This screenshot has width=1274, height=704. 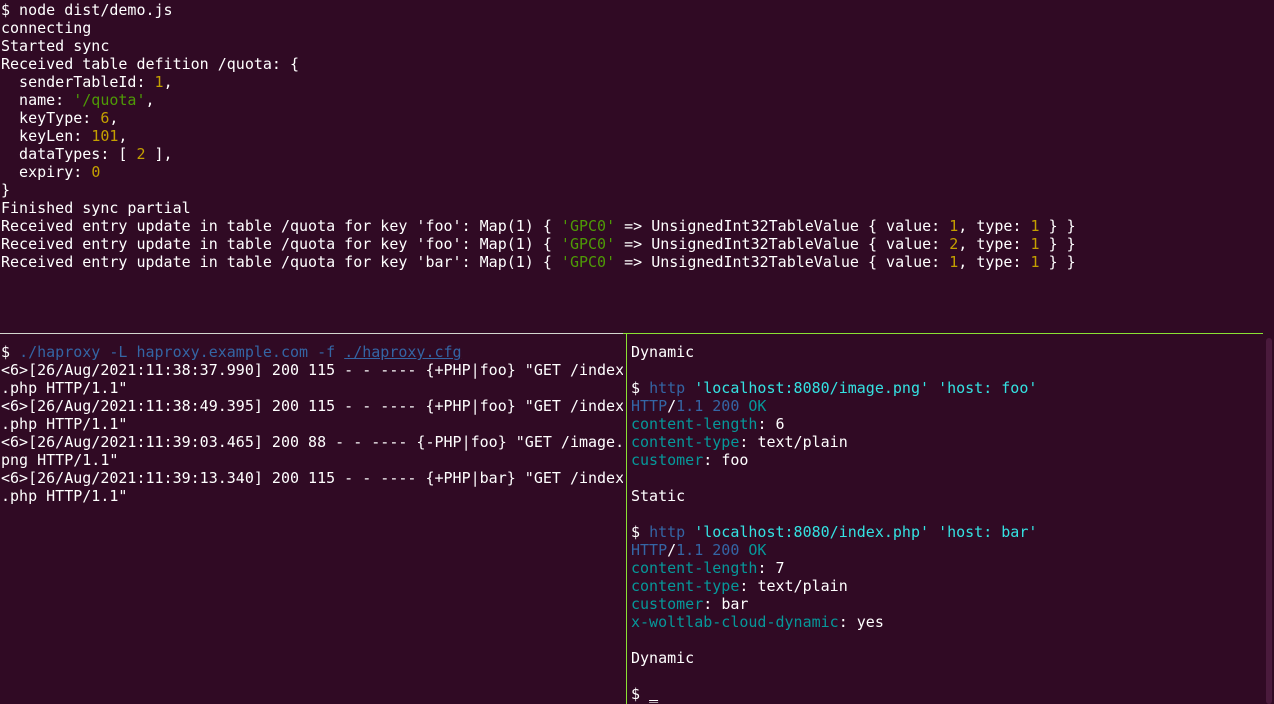 I want to click on output-line: connecting, so click(x=46, y=28).